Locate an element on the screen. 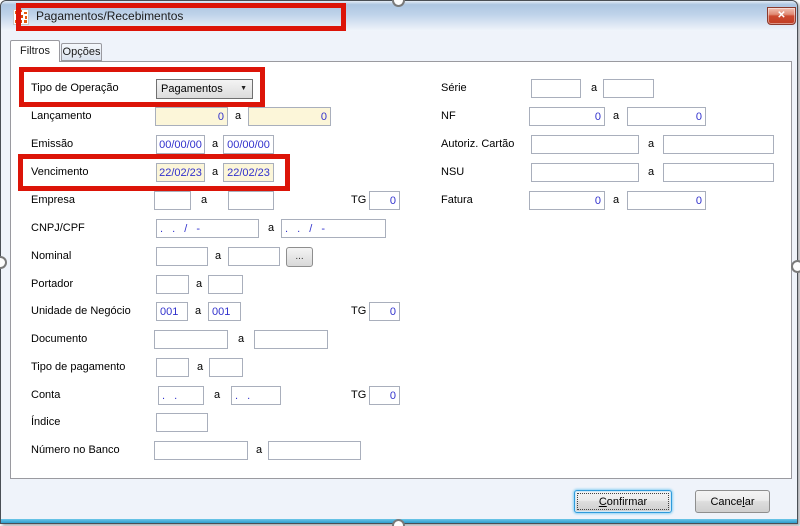  close-icon: ✕ is located at coordinates (781, 16).